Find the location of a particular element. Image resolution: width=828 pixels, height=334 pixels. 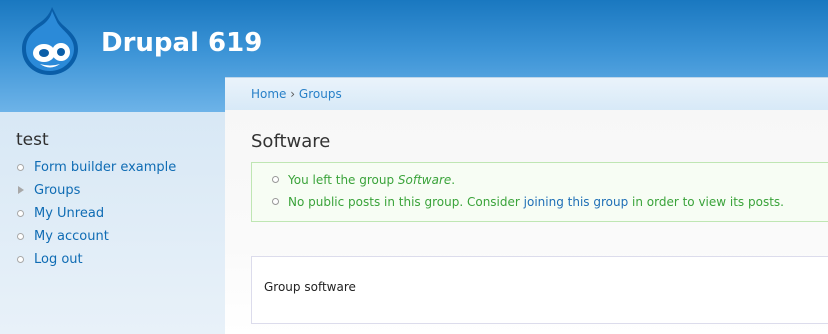

message-text: . is located at coordinates (453, 180).